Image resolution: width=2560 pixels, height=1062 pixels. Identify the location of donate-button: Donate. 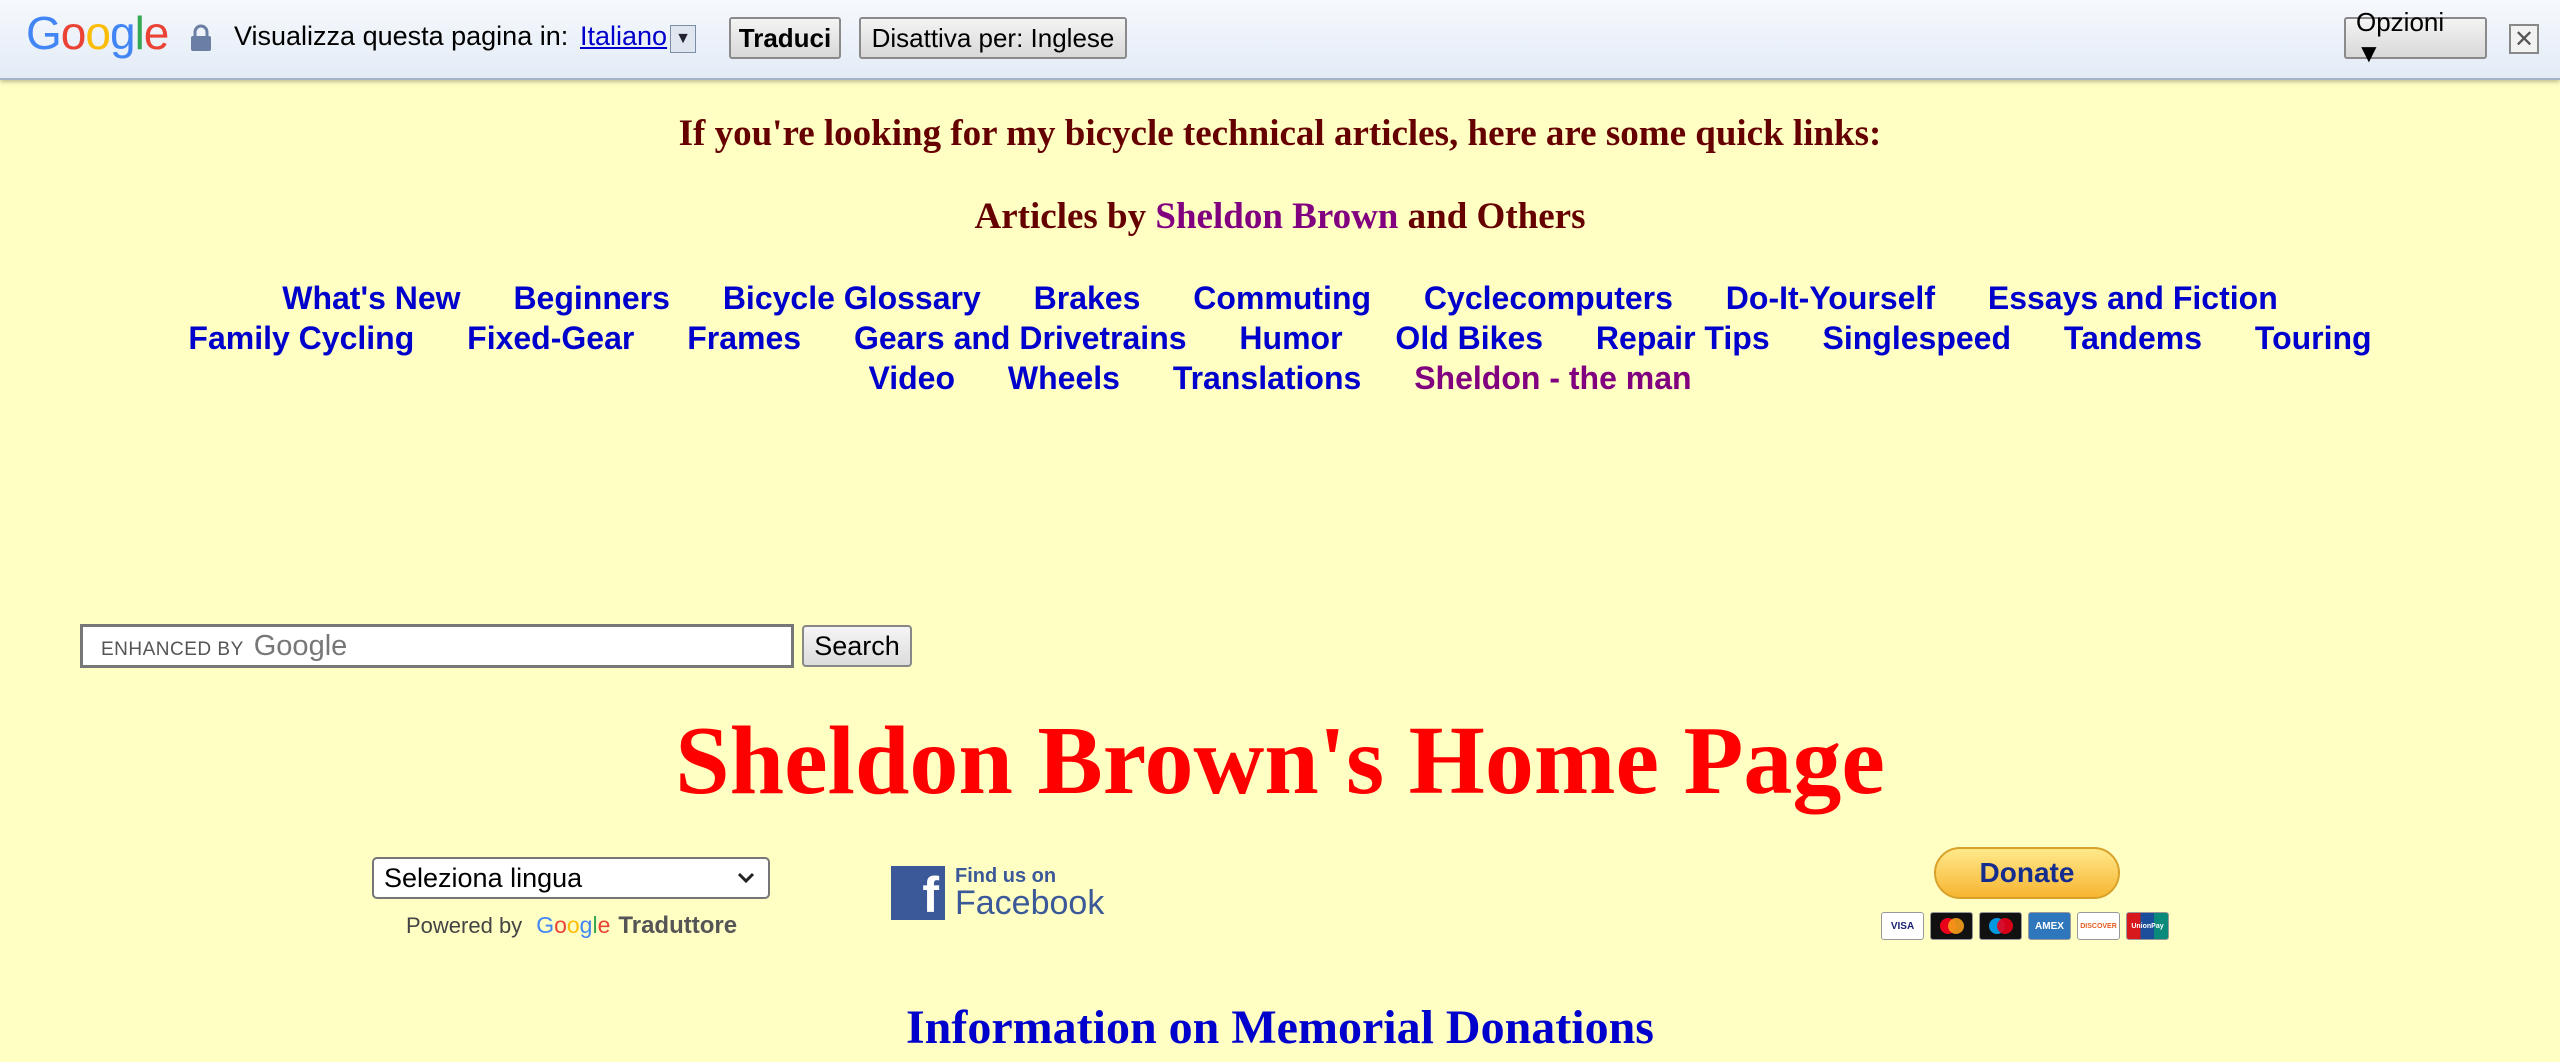
(2027, 873).